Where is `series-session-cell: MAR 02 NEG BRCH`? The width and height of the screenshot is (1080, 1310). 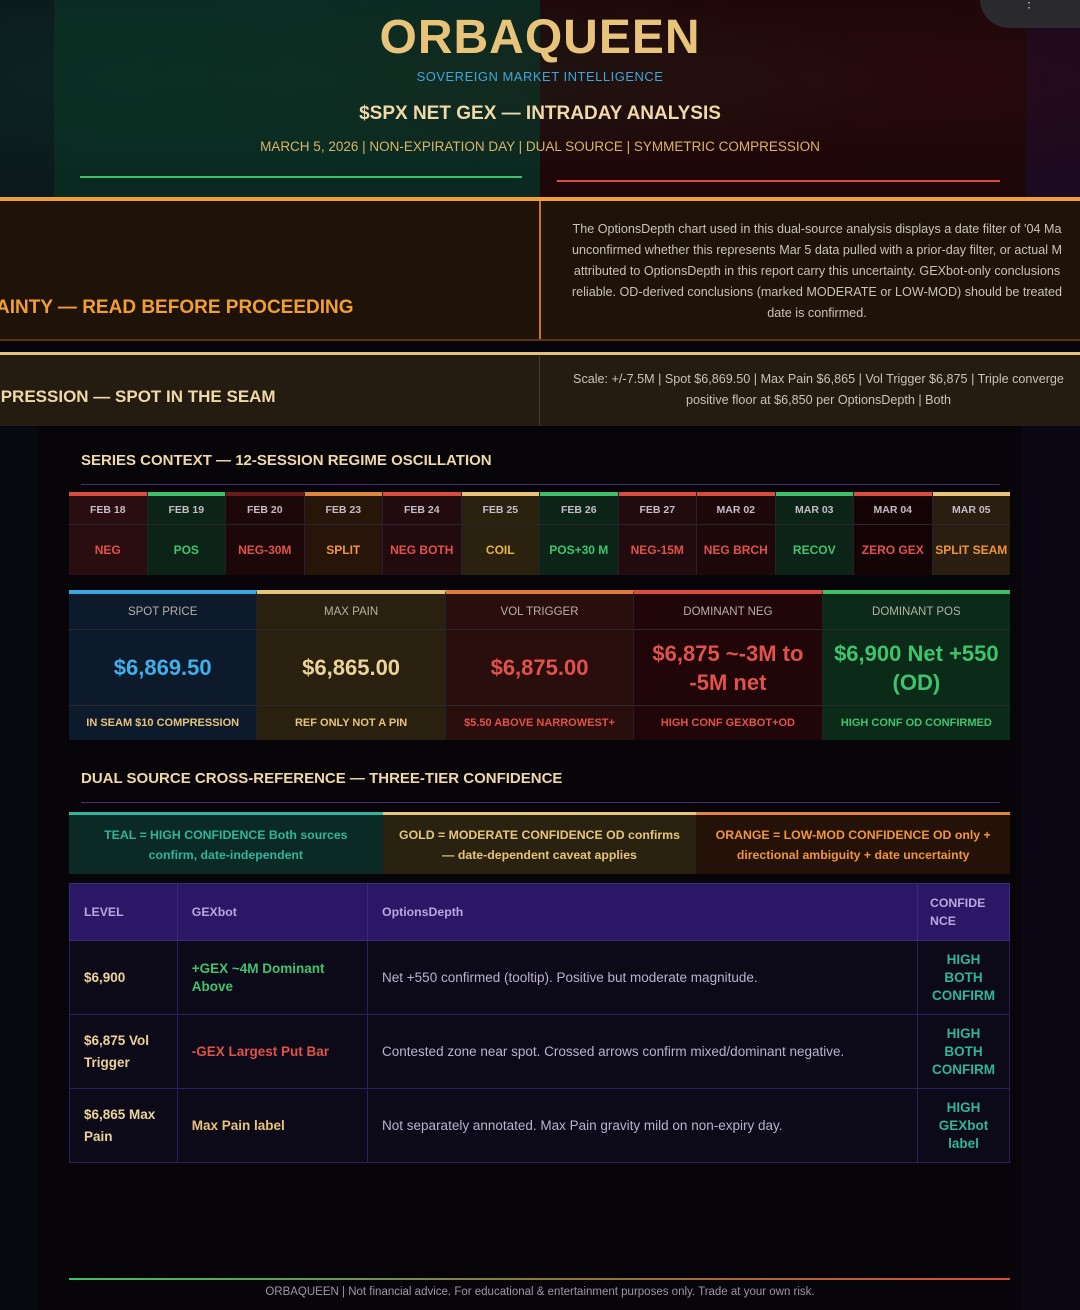
series-session-cell: MAR 02 NEG BRCH is located at coordinates (736, 533).